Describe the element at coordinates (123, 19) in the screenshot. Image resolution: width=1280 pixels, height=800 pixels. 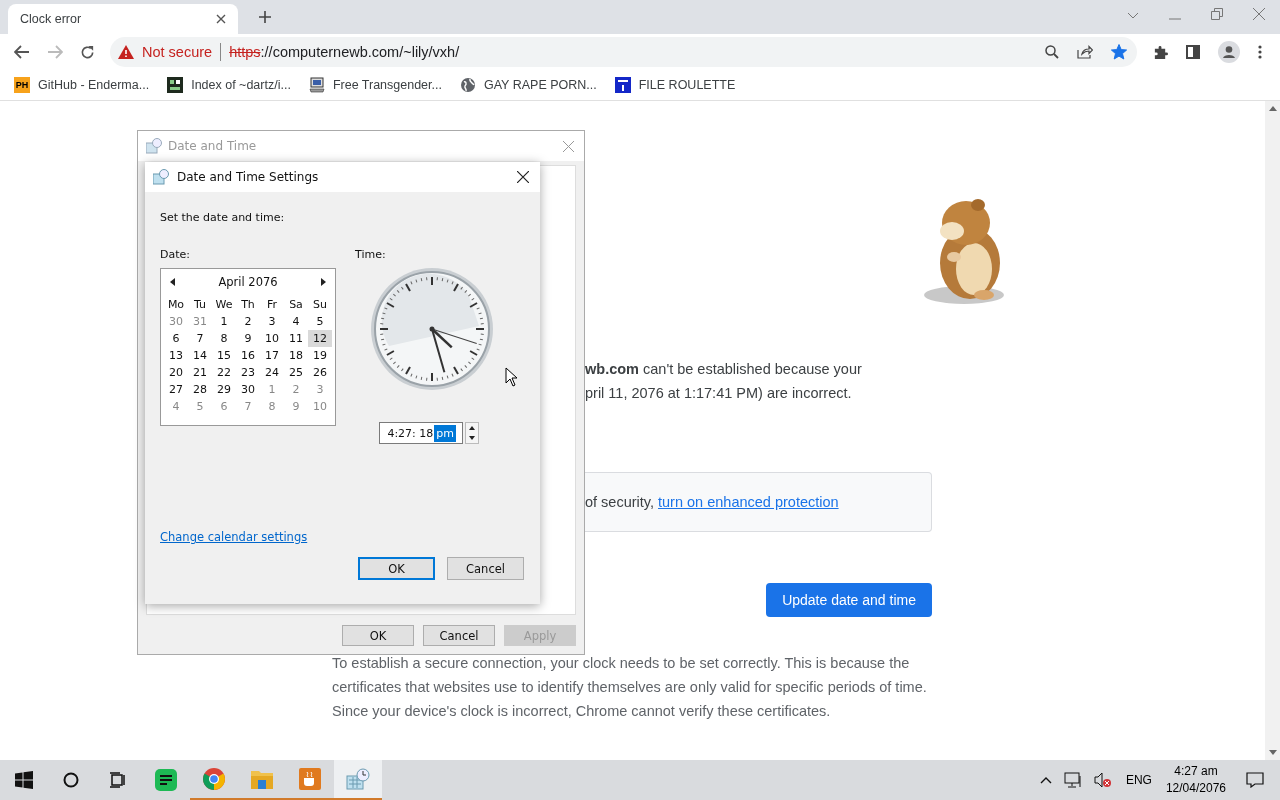
I see `browser-tab: Clock error` at that location.